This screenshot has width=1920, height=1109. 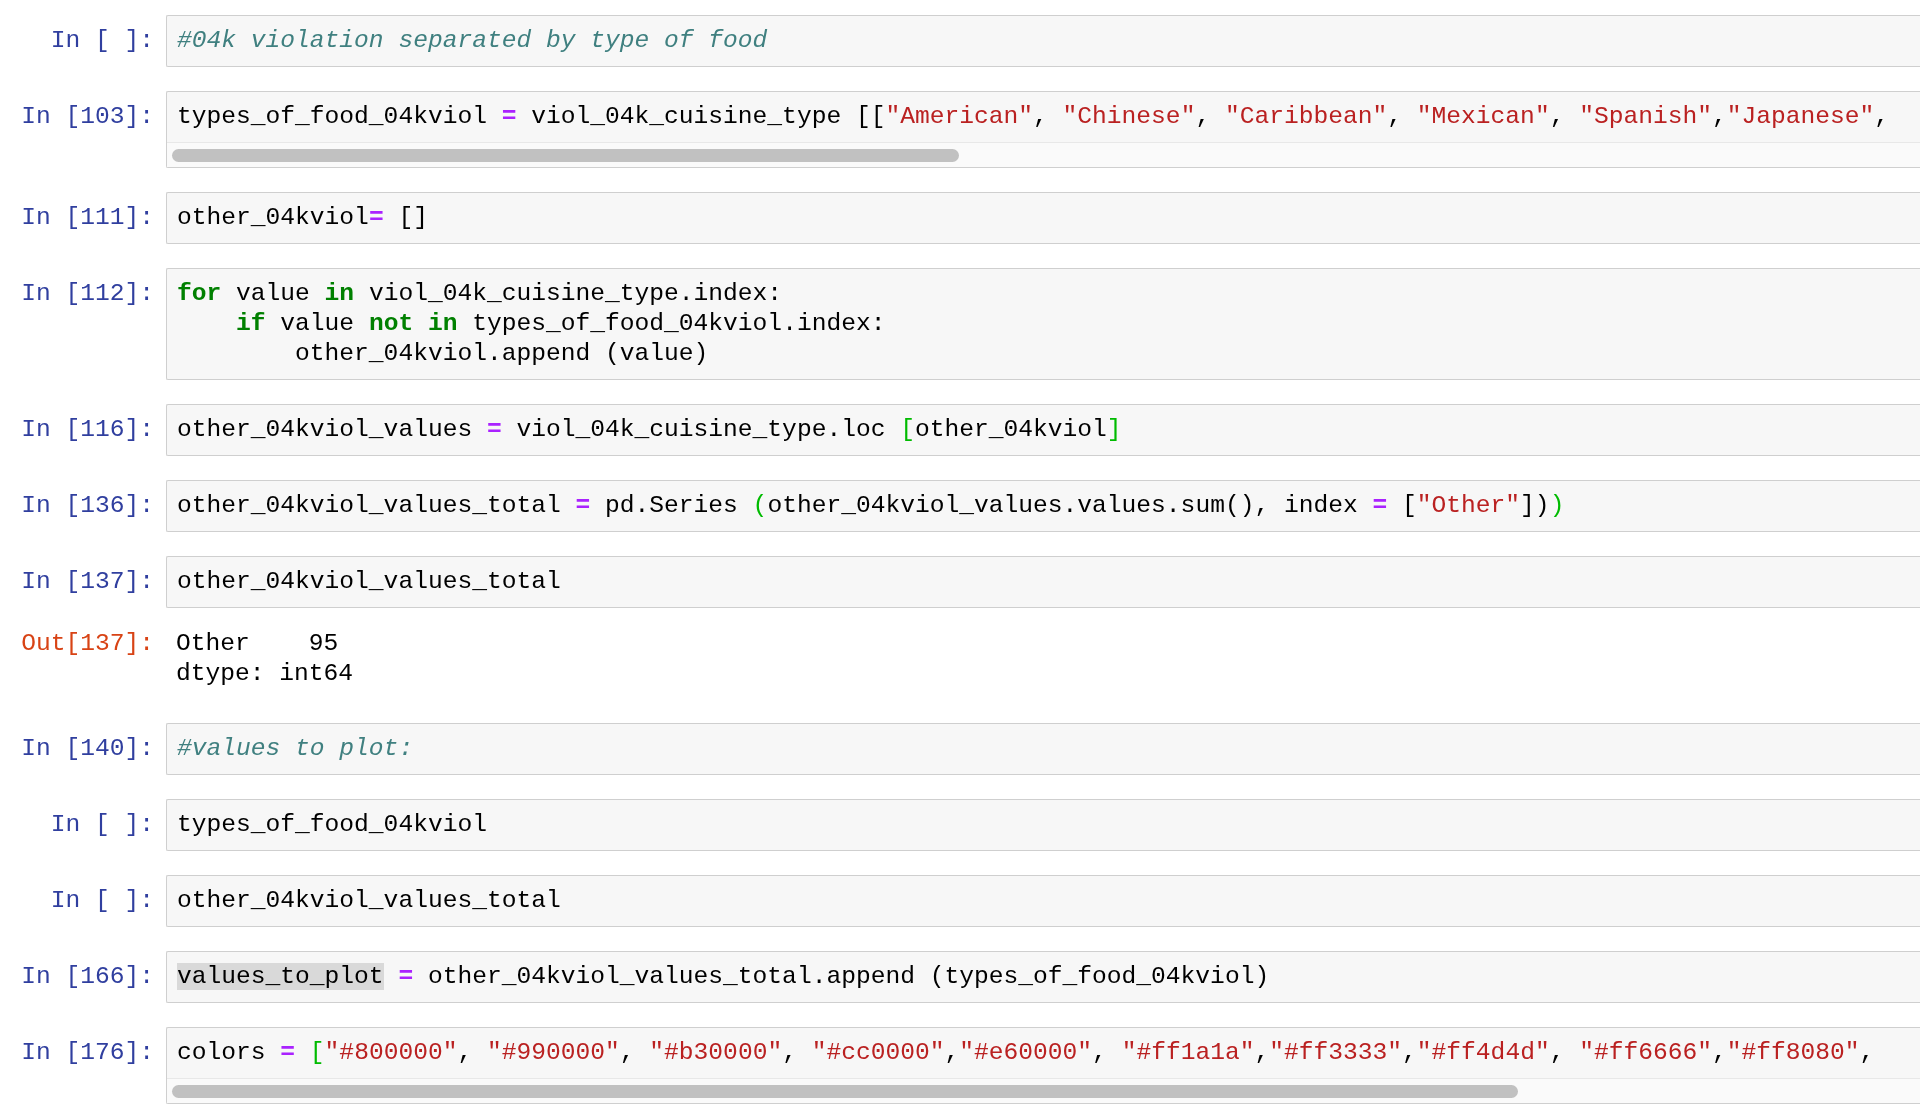 I want to click on code-input-cell: other_04kviol_values_total = pd.Series (other_04kviol_values.values.sum(), index = ["Other"])), so click(x=1043, y=506).